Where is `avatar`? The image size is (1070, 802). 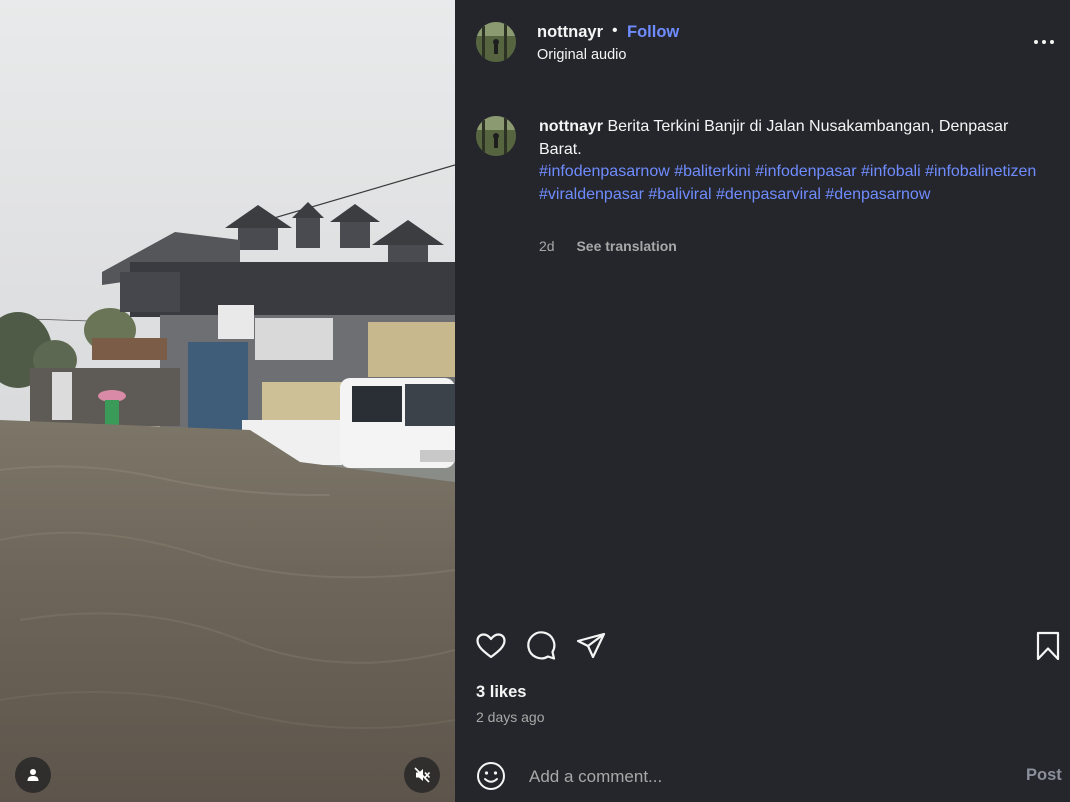 avatar is located at coordinates (496, 42).